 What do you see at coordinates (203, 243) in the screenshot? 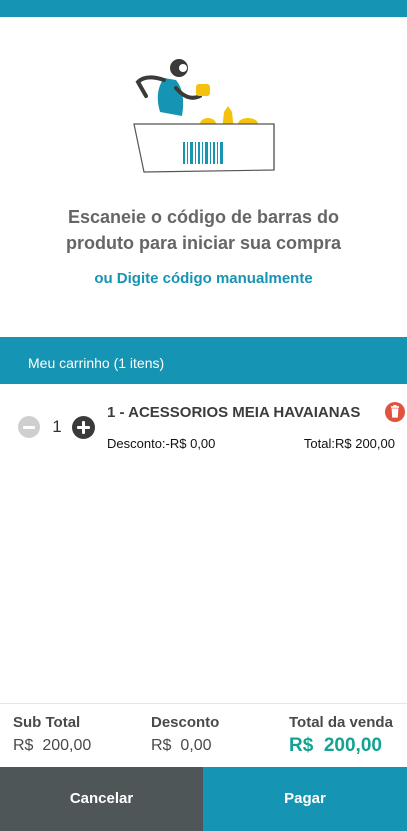
I see `scan-instruction-line-2: produto para iniciar sua compra` at bounding box center [203, 243].